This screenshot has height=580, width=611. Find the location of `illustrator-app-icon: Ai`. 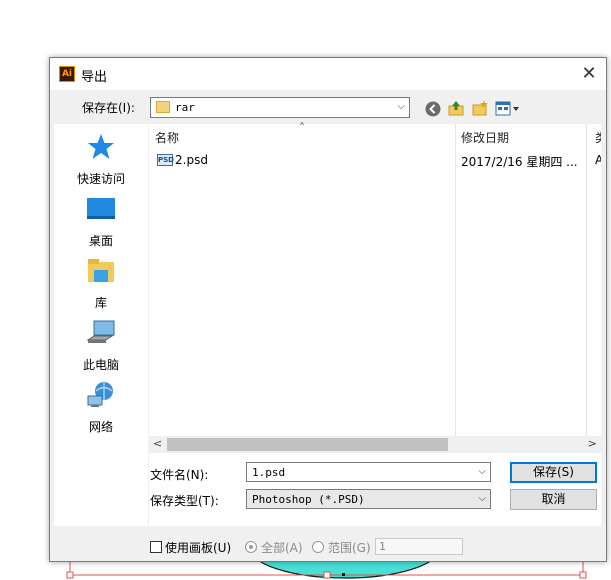

illustrator-app-icon: Ai is located at coordinates (67, 74).